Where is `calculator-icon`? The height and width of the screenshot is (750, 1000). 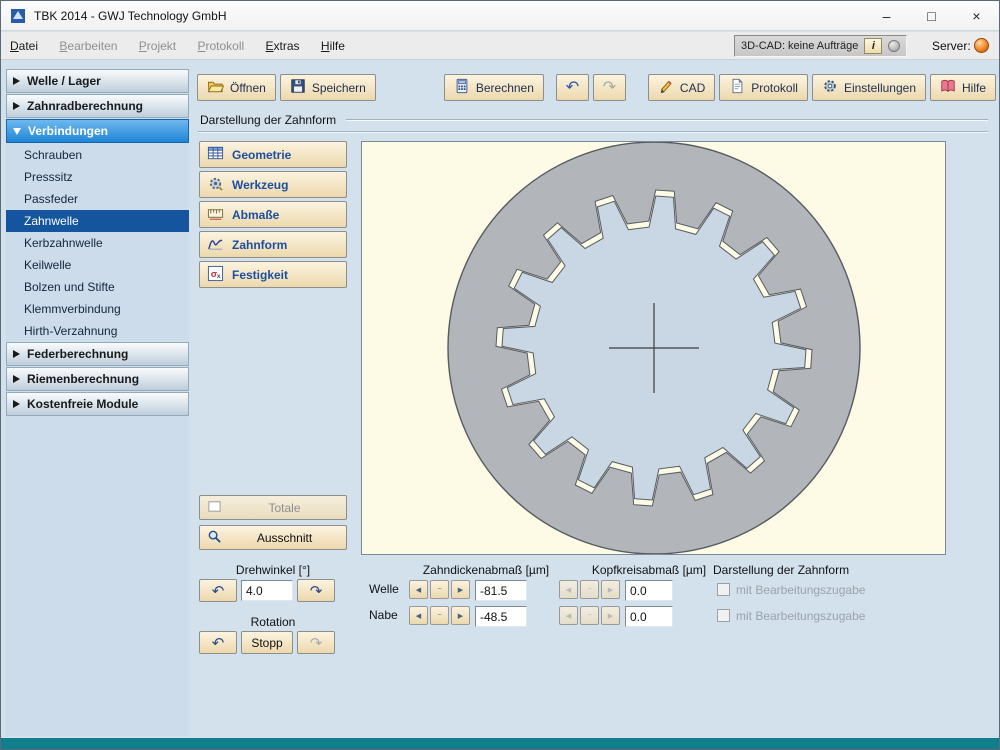 calculator-icon is located at coordinates (462, 87).